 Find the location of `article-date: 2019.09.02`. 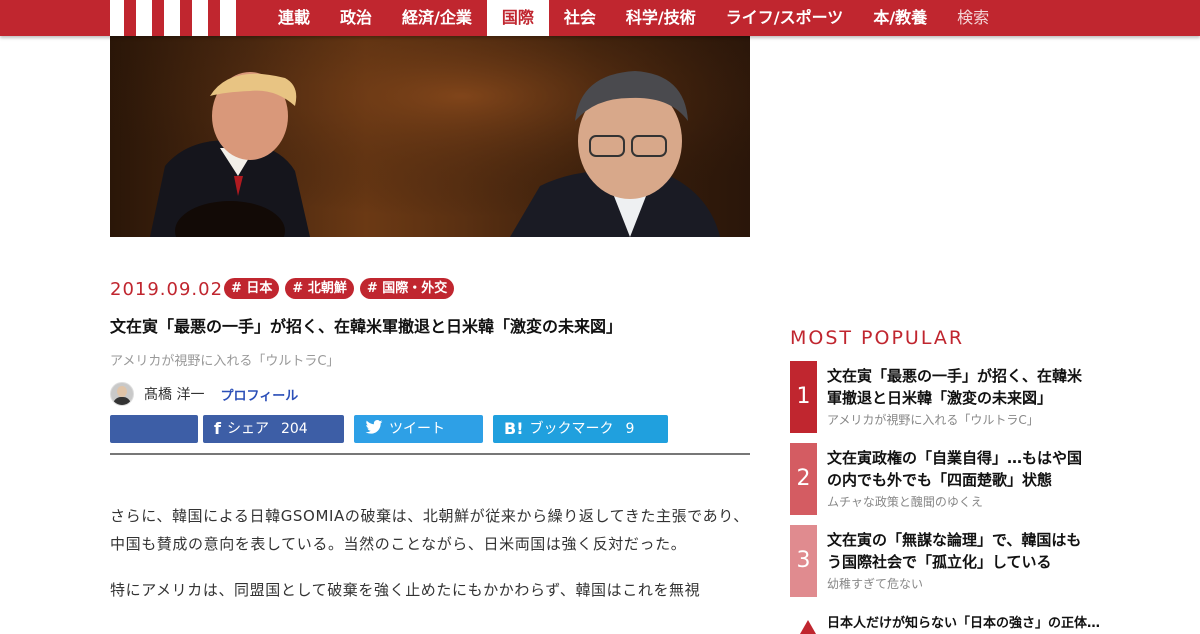

article-date: 2019.09.02 is located at coordinates (167, 289).